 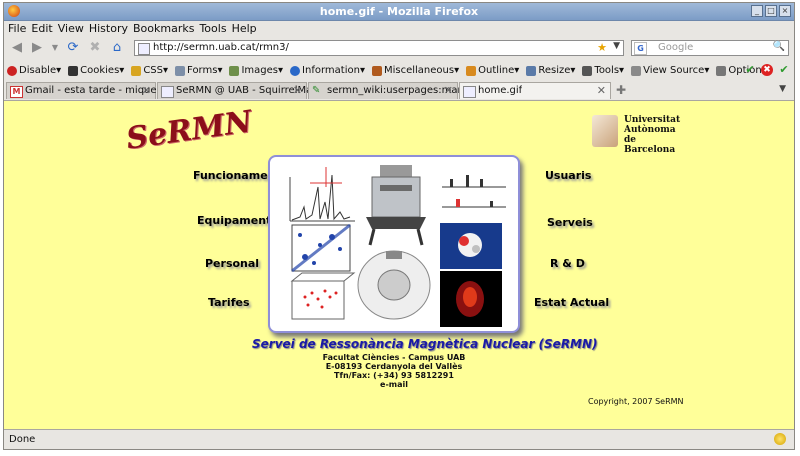 I want to click on tab-list-dropdown-icon: ▼, so click(x=782, y=89).